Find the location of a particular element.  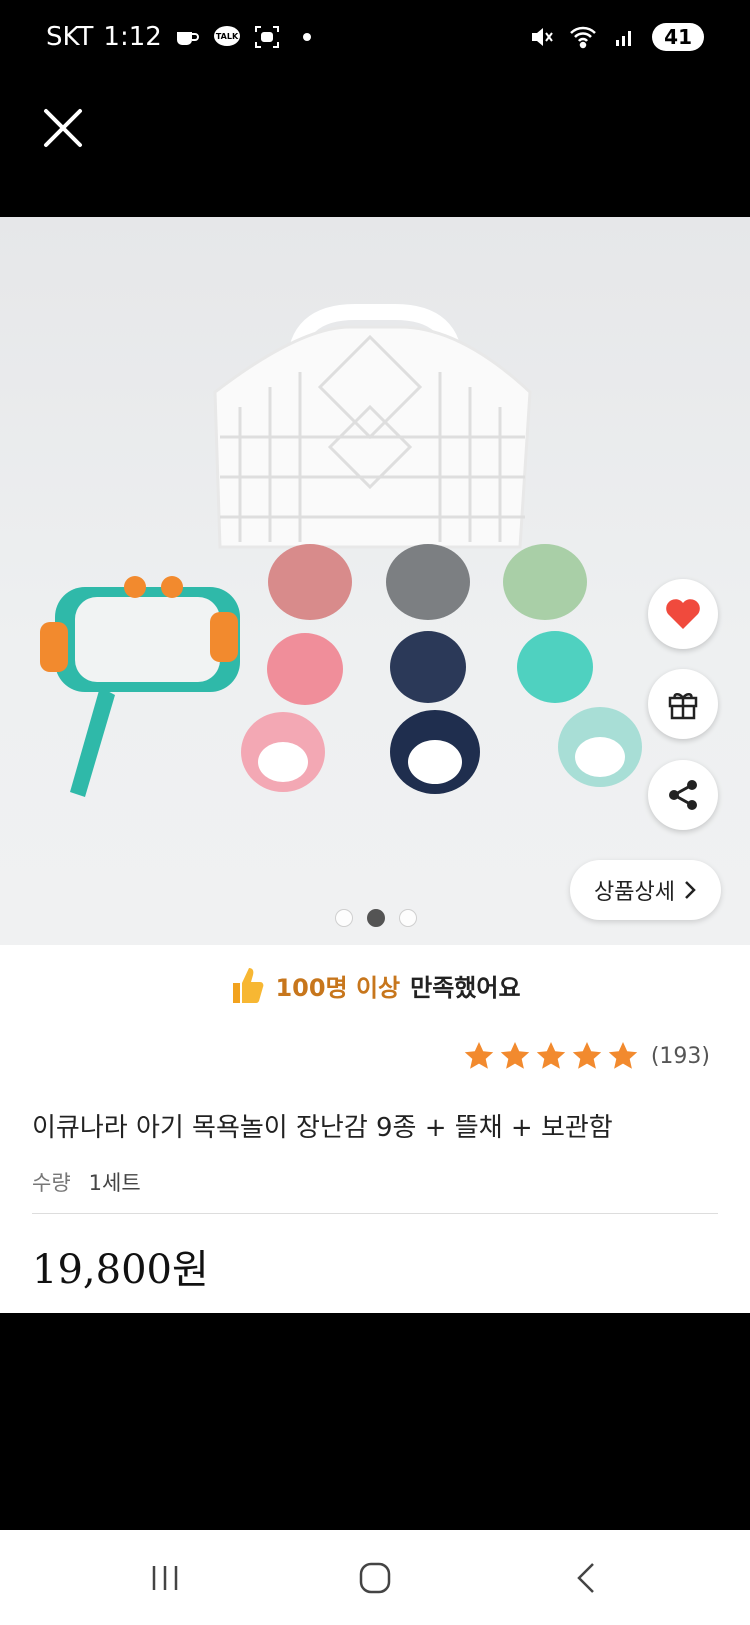

coffee-icon is located at coordinates (187, 37).